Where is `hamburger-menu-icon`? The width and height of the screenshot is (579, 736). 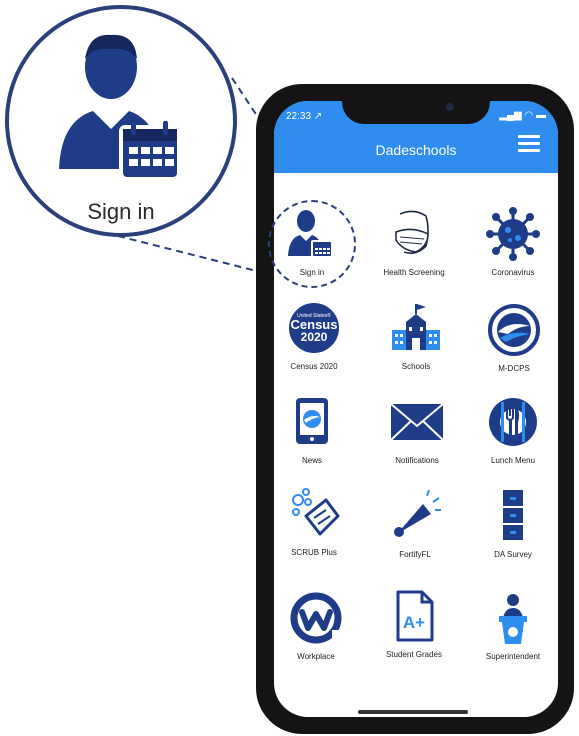
hamburger-menu-icon is located at coordinates (529, 144).